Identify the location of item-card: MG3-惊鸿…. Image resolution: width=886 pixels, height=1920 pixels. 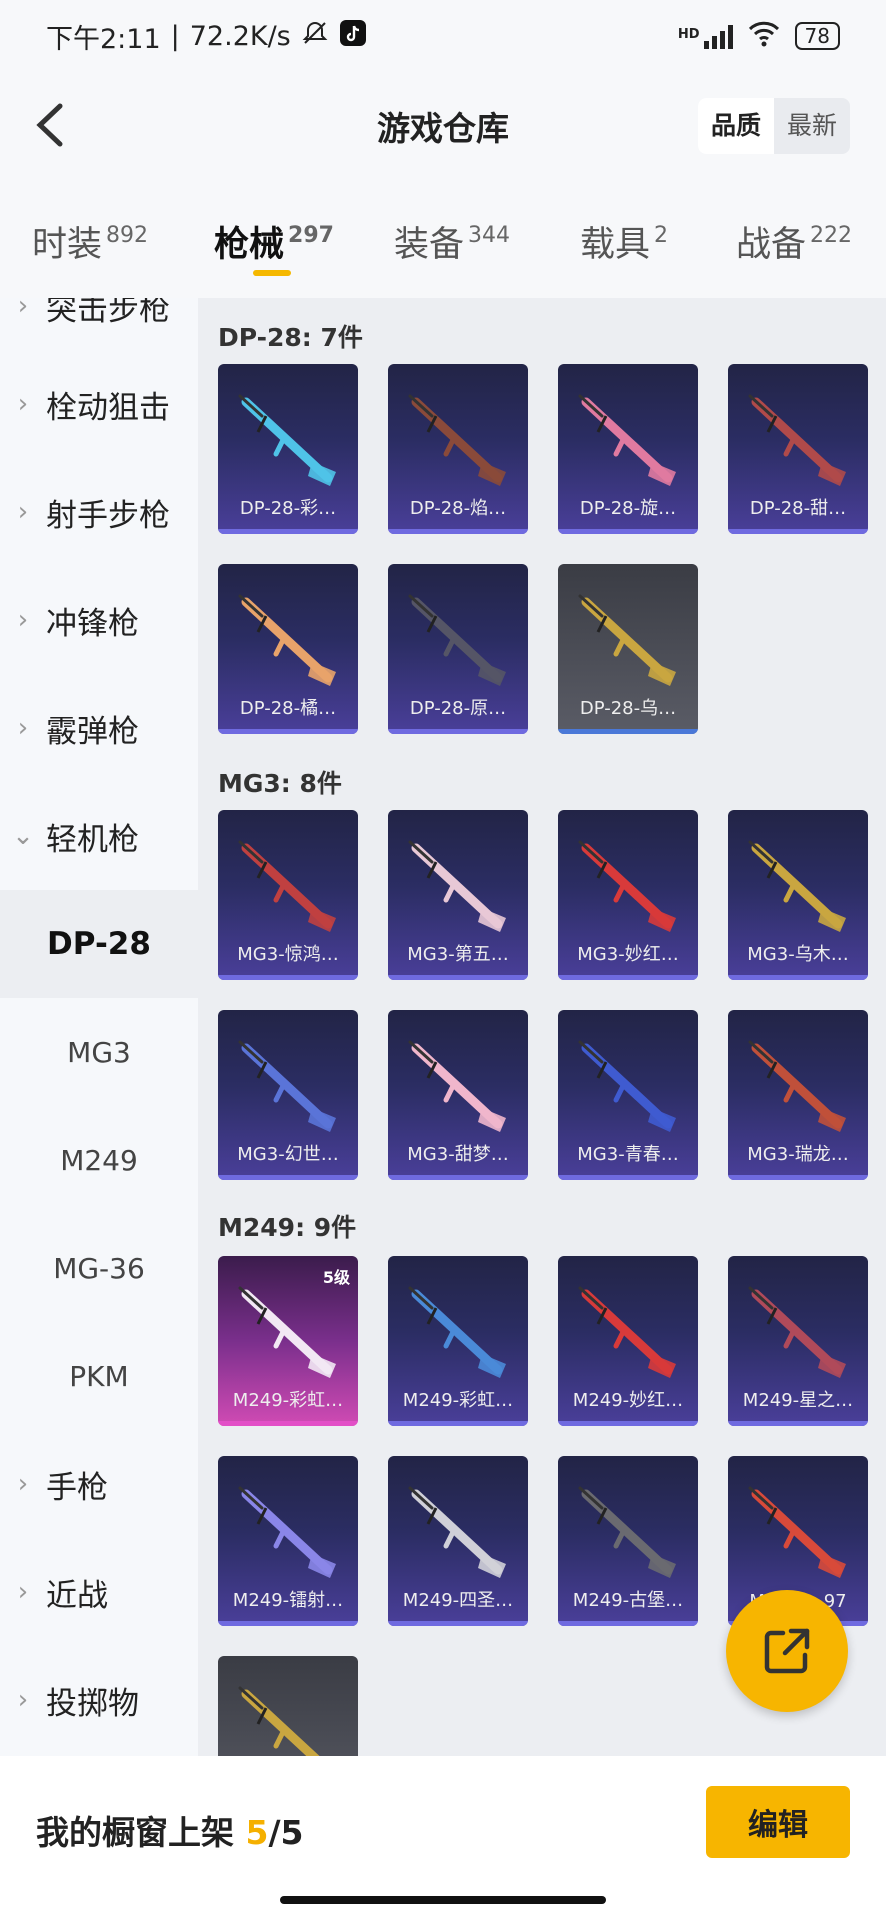
(288, 895).